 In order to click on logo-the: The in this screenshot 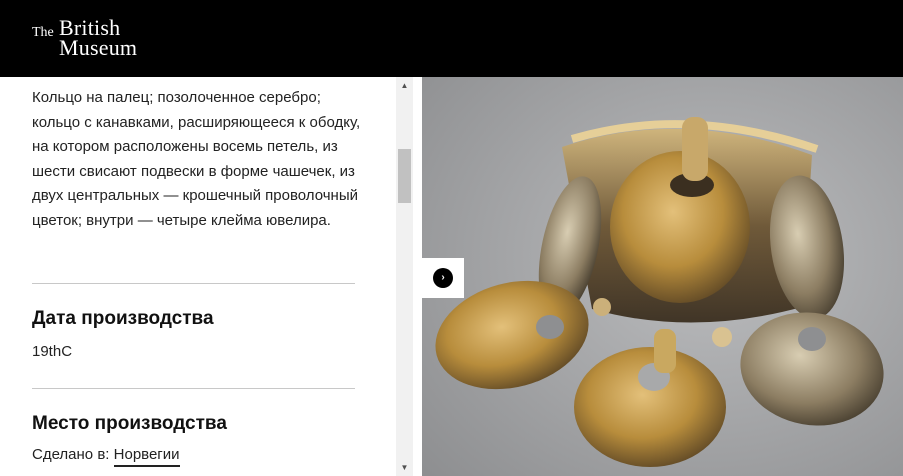, I will do `click(43, 32)`.